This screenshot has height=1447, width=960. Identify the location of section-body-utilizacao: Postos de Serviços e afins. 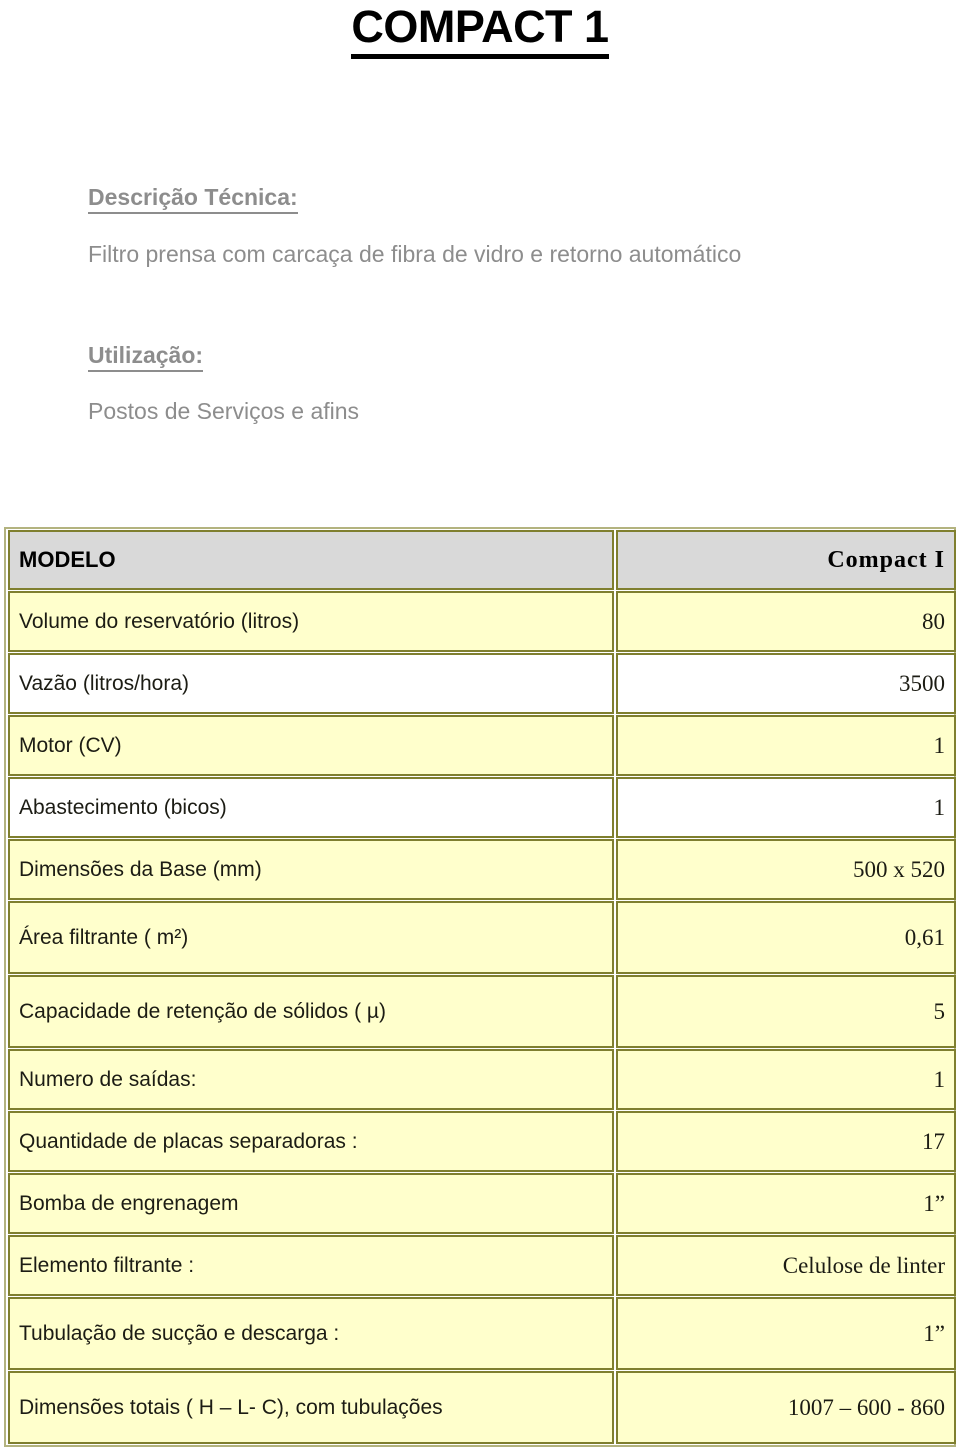
(224, 411).